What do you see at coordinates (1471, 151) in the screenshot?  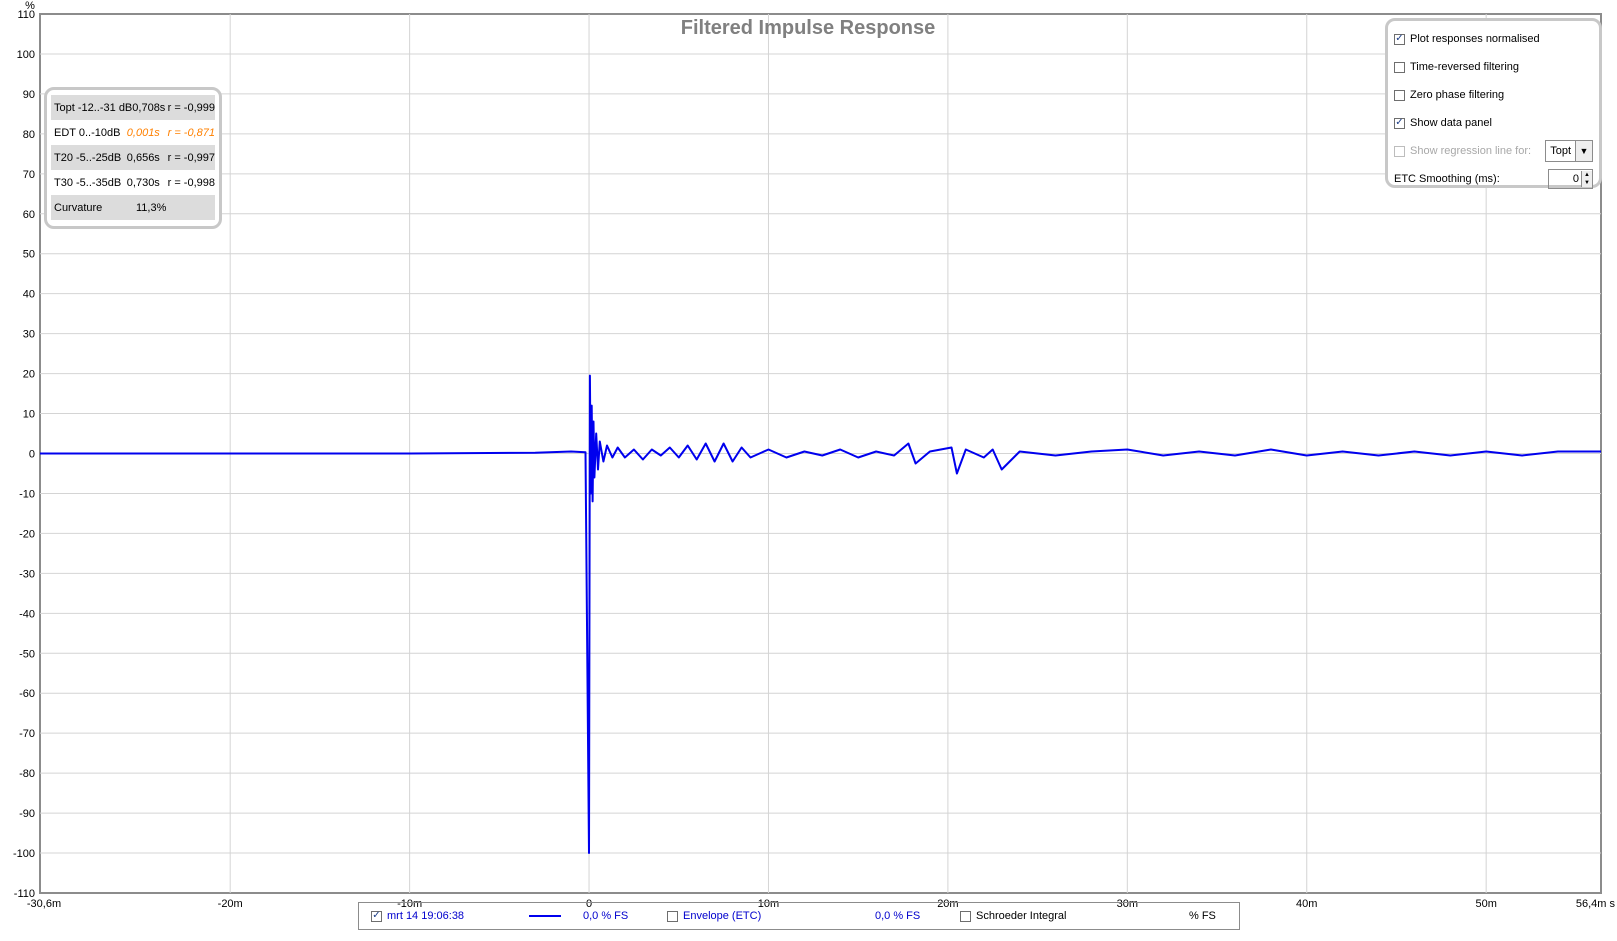 I see `regression-label: Show regression line for:` at bounding box center [1471, 151].